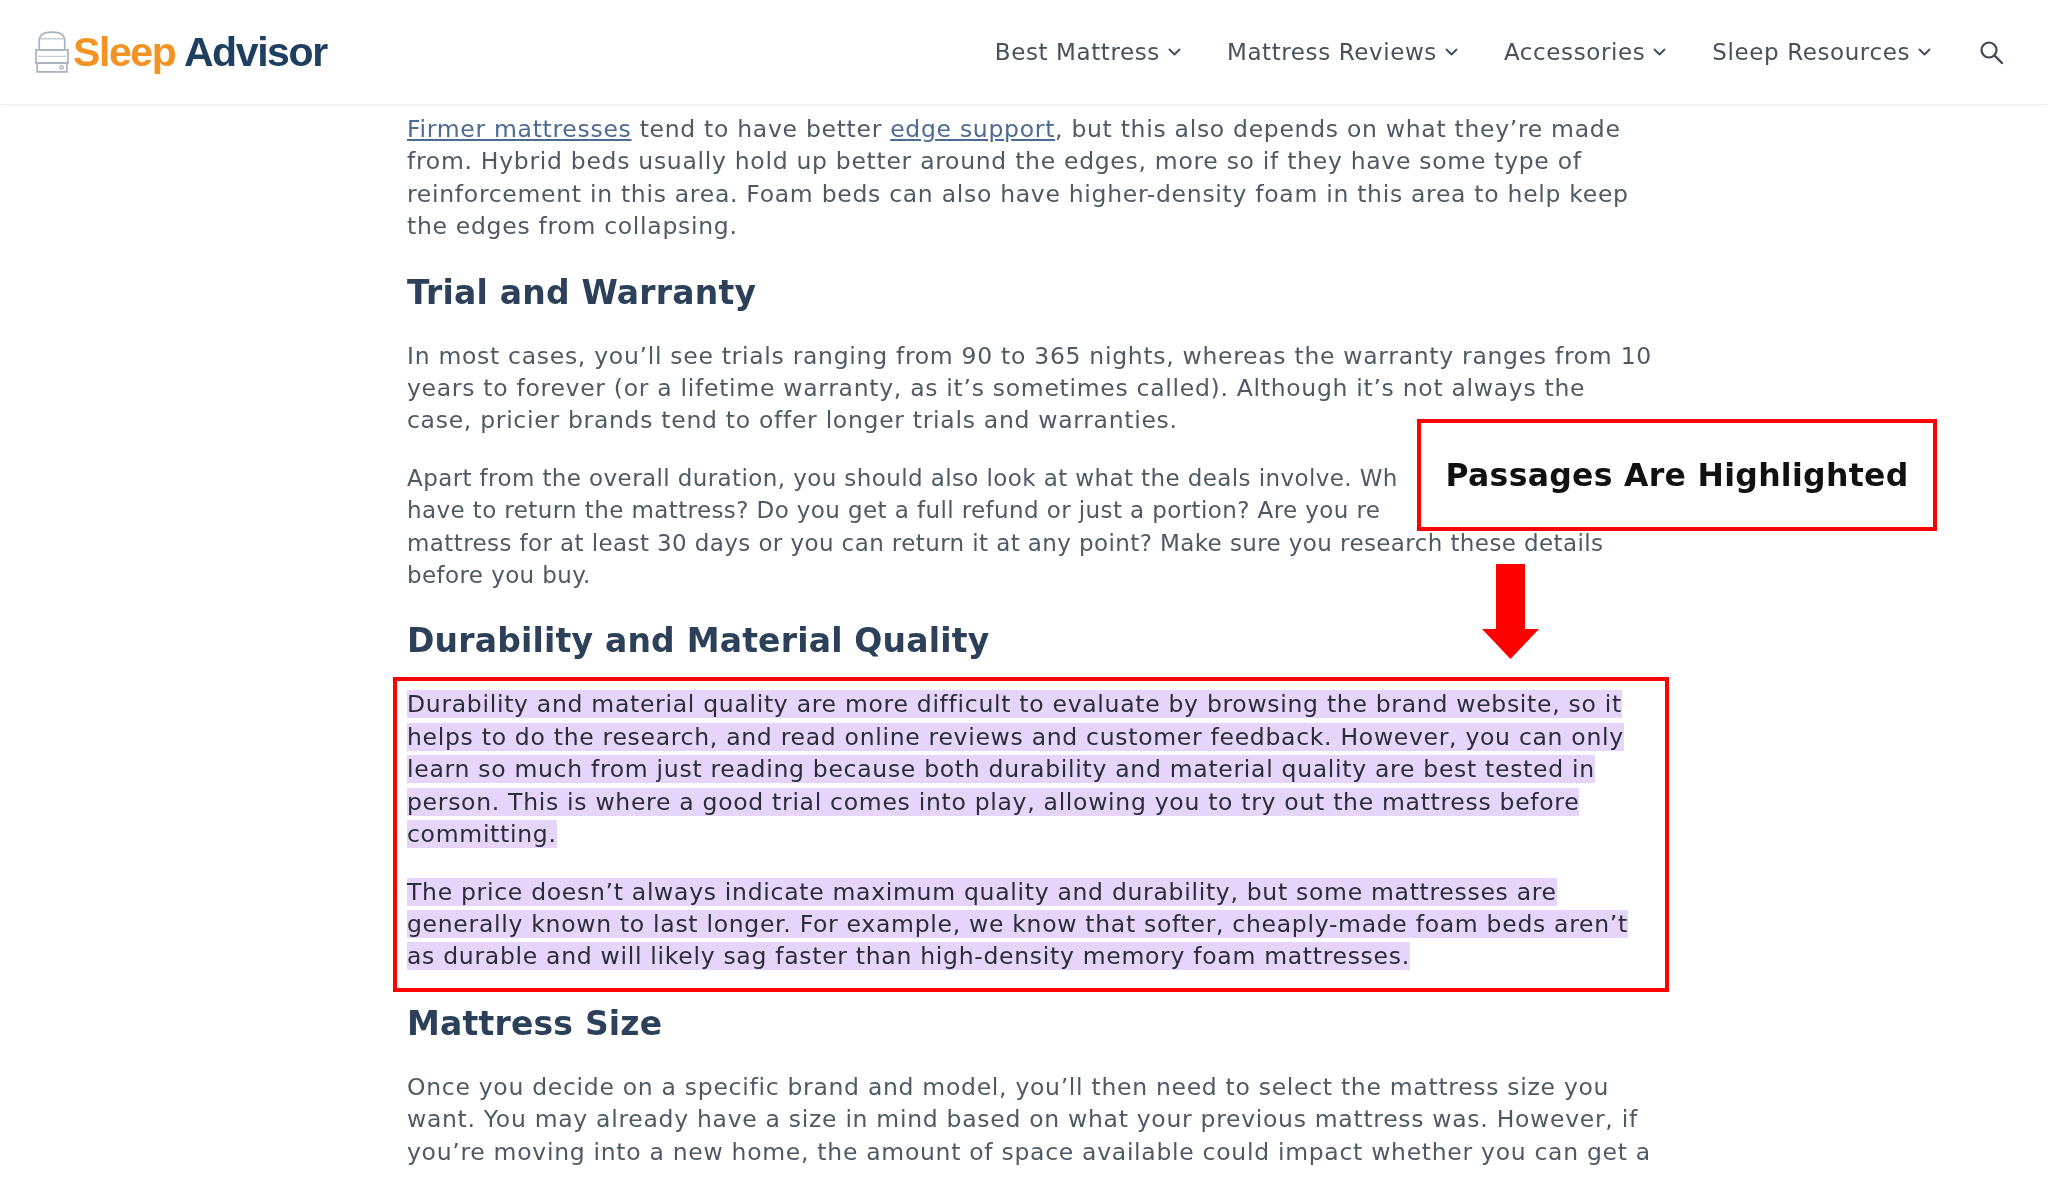 The image size is (2048, 1182). Describe the element at coordinates (1585, 52) in the screenshot. I see `nav-menu-link: Accessories` at that location.